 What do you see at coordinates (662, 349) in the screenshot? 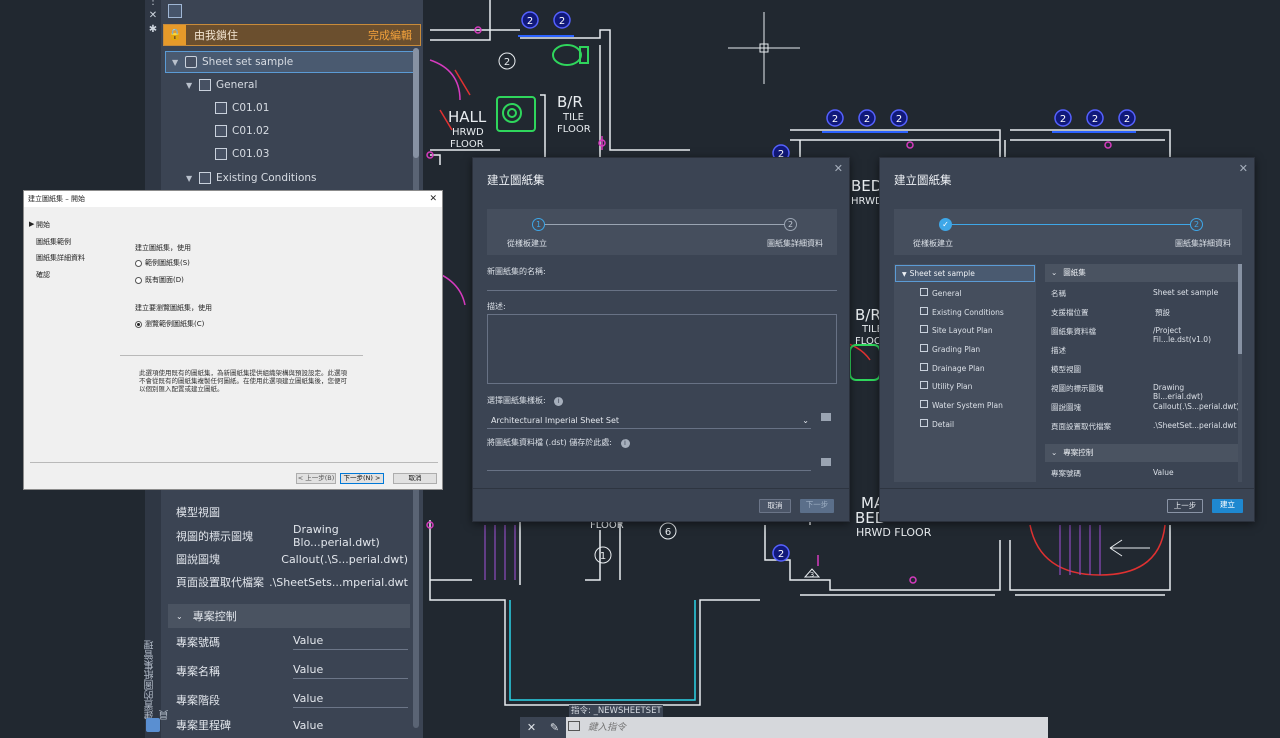
I see `description-textarea` at bounding box center [662, 349].